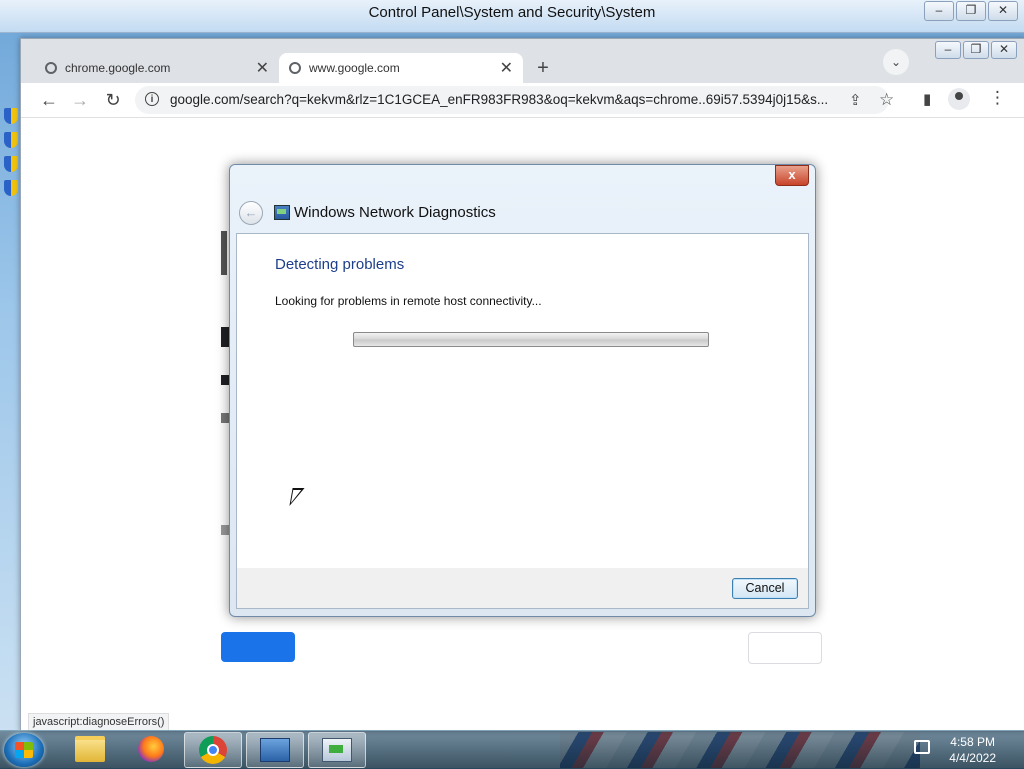 The image size is (1024, 769). Describe the element at coordinates (512, 749) in the screenshot. I see `taskbar: 4:58 PM 4/4/2022` at that location.